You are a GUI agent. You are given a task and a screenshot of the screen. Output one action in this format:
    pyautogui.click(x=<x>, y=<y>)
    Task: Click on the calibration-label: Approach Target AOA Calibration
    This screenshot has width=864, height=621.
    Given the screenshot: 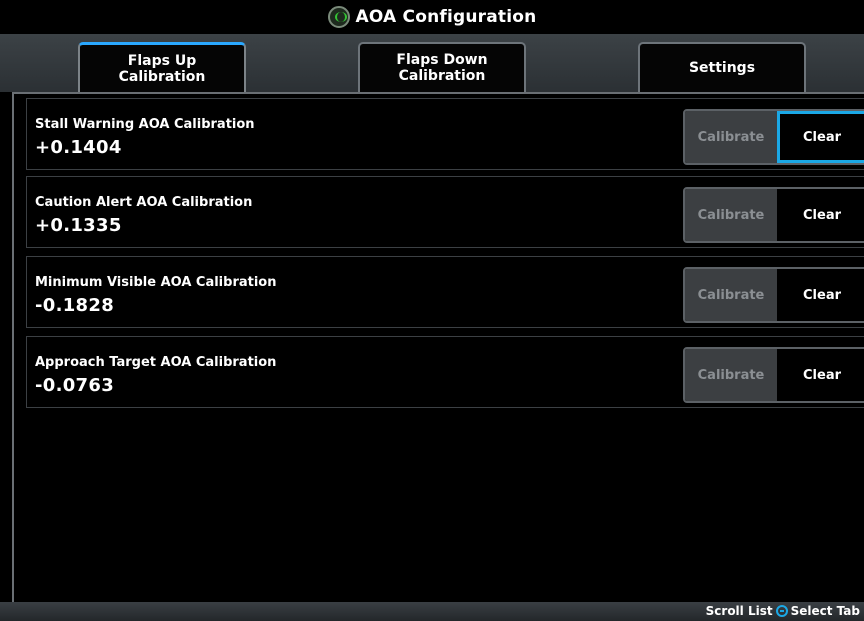 What is the action you would take?
    pyautogui.click(x=156, y=362)
    